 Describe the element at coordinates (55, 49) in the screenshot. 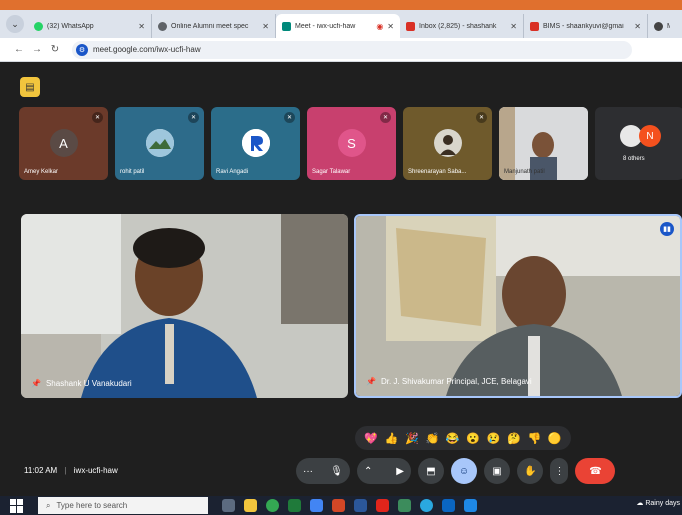

I see `reload-icon: ↻` at that location.